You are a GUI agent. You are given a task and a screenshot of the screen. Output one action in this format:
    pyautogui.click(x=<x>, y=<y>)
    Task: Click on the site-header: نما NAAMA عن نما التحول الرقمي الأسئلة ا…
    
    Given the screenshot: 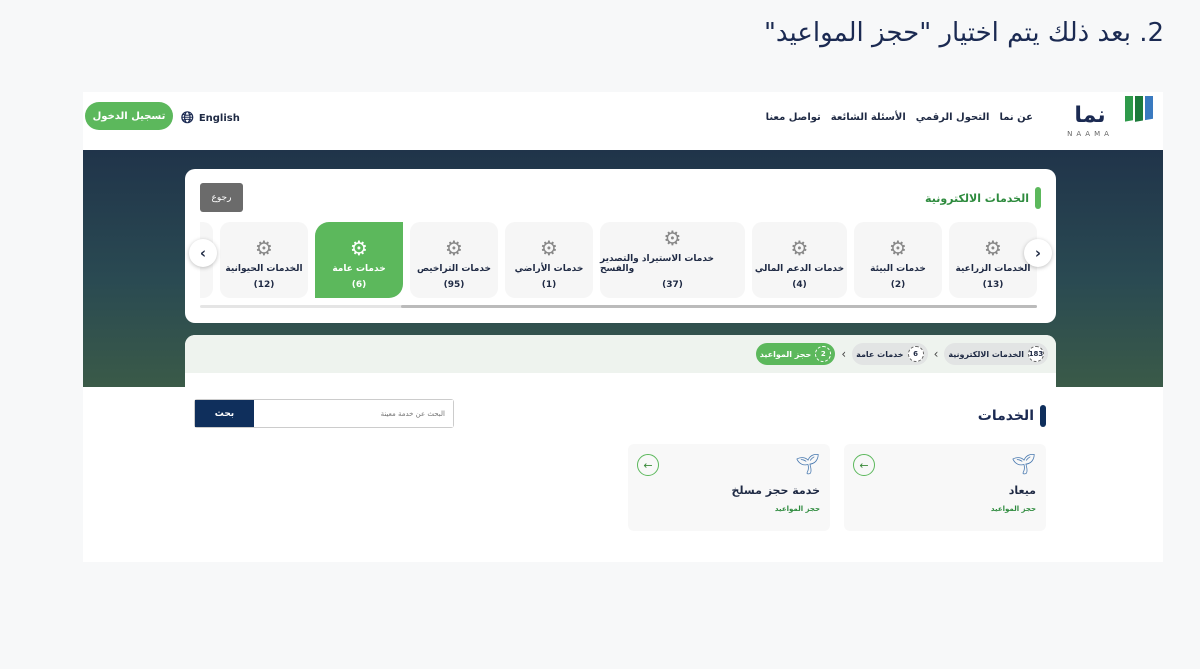 What is the action you would take?
    pyautogui.click(x=623, y=121)
    